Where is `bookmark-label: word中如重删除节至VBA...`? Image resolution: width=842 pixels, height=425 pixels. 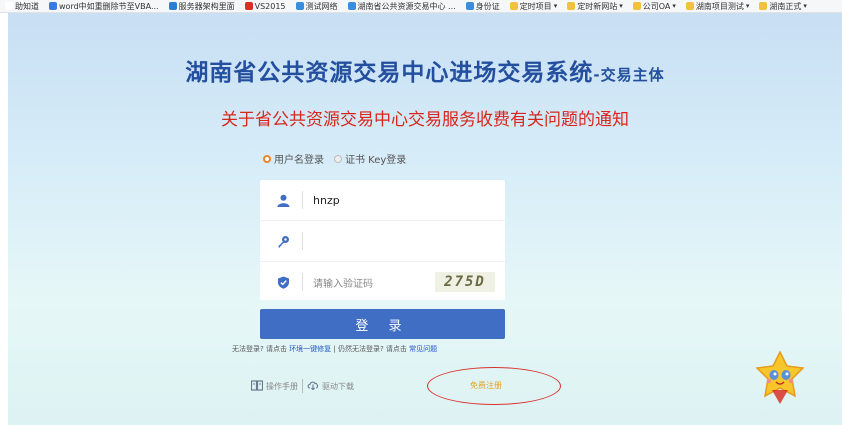 bookmark-label: word中如重删除节至VBA... is located at coordinates (109, 6).